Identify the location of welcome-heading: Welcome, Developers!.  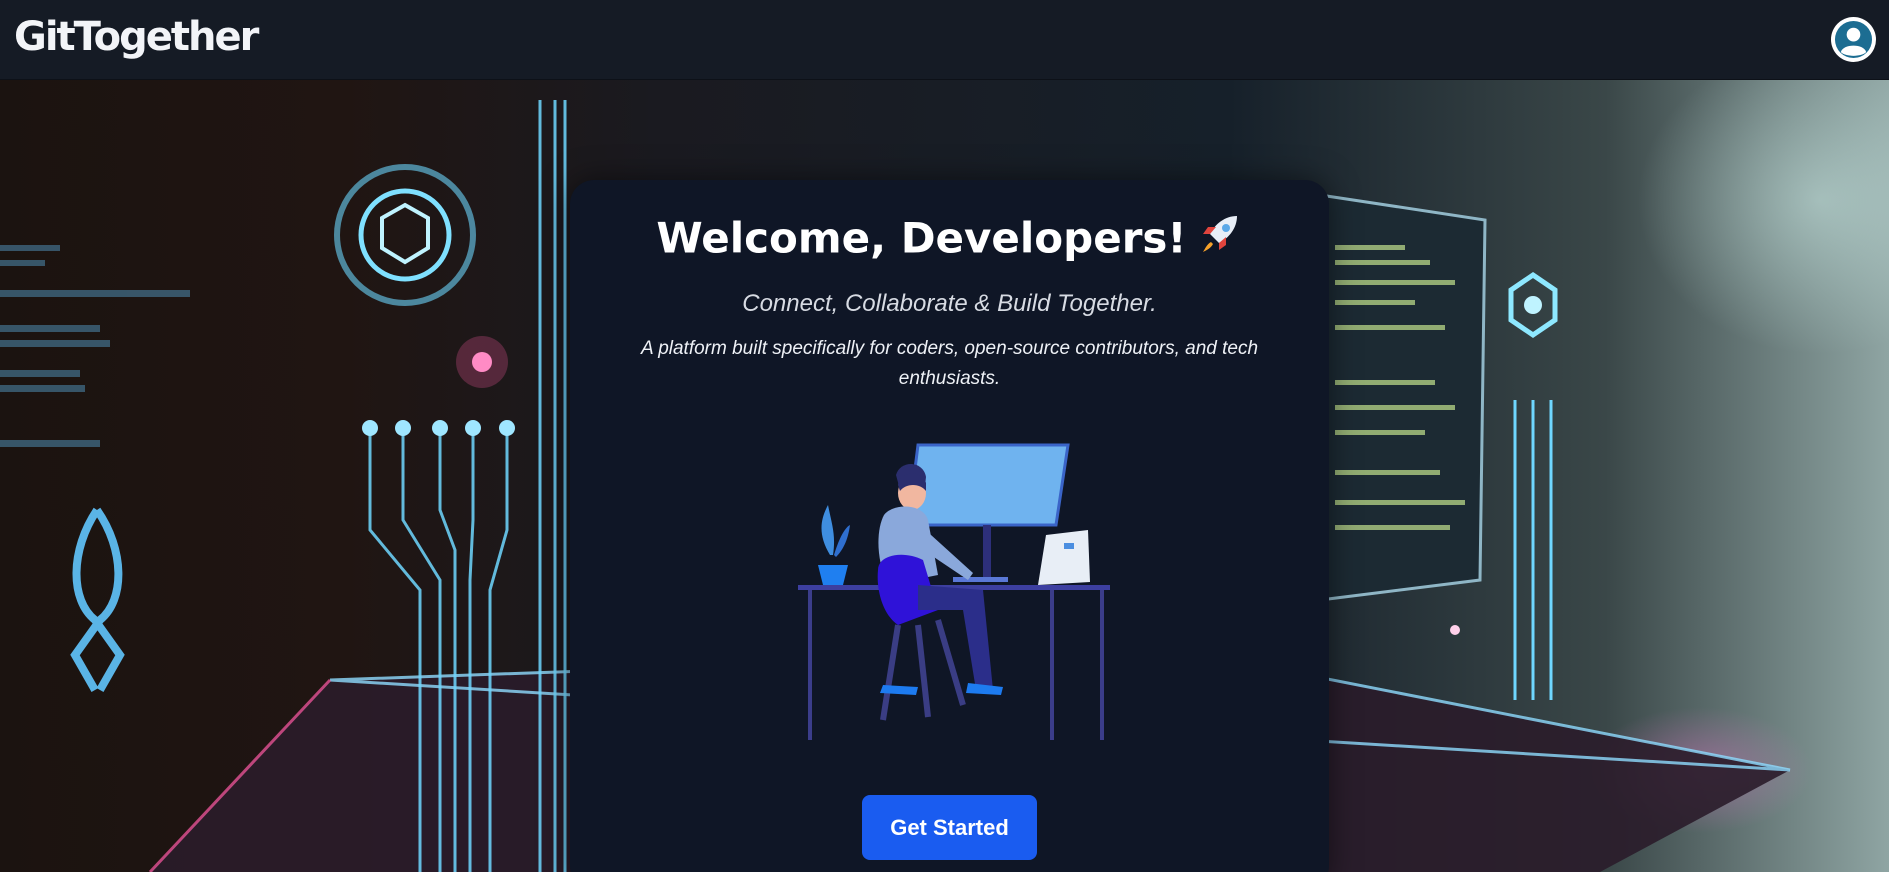
(949, 241).